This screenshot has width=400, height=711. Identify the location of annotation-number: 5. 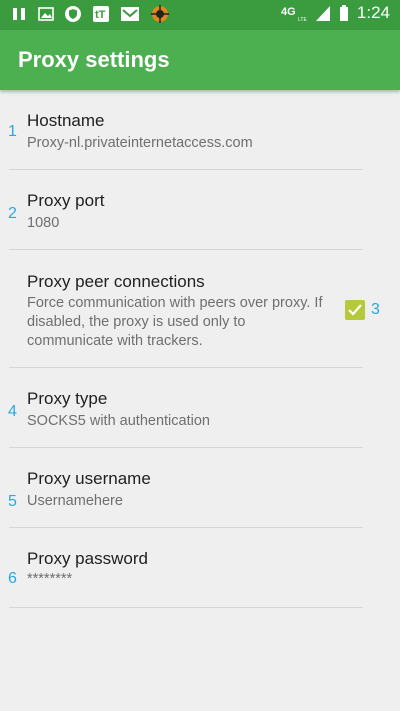
(12, 501).